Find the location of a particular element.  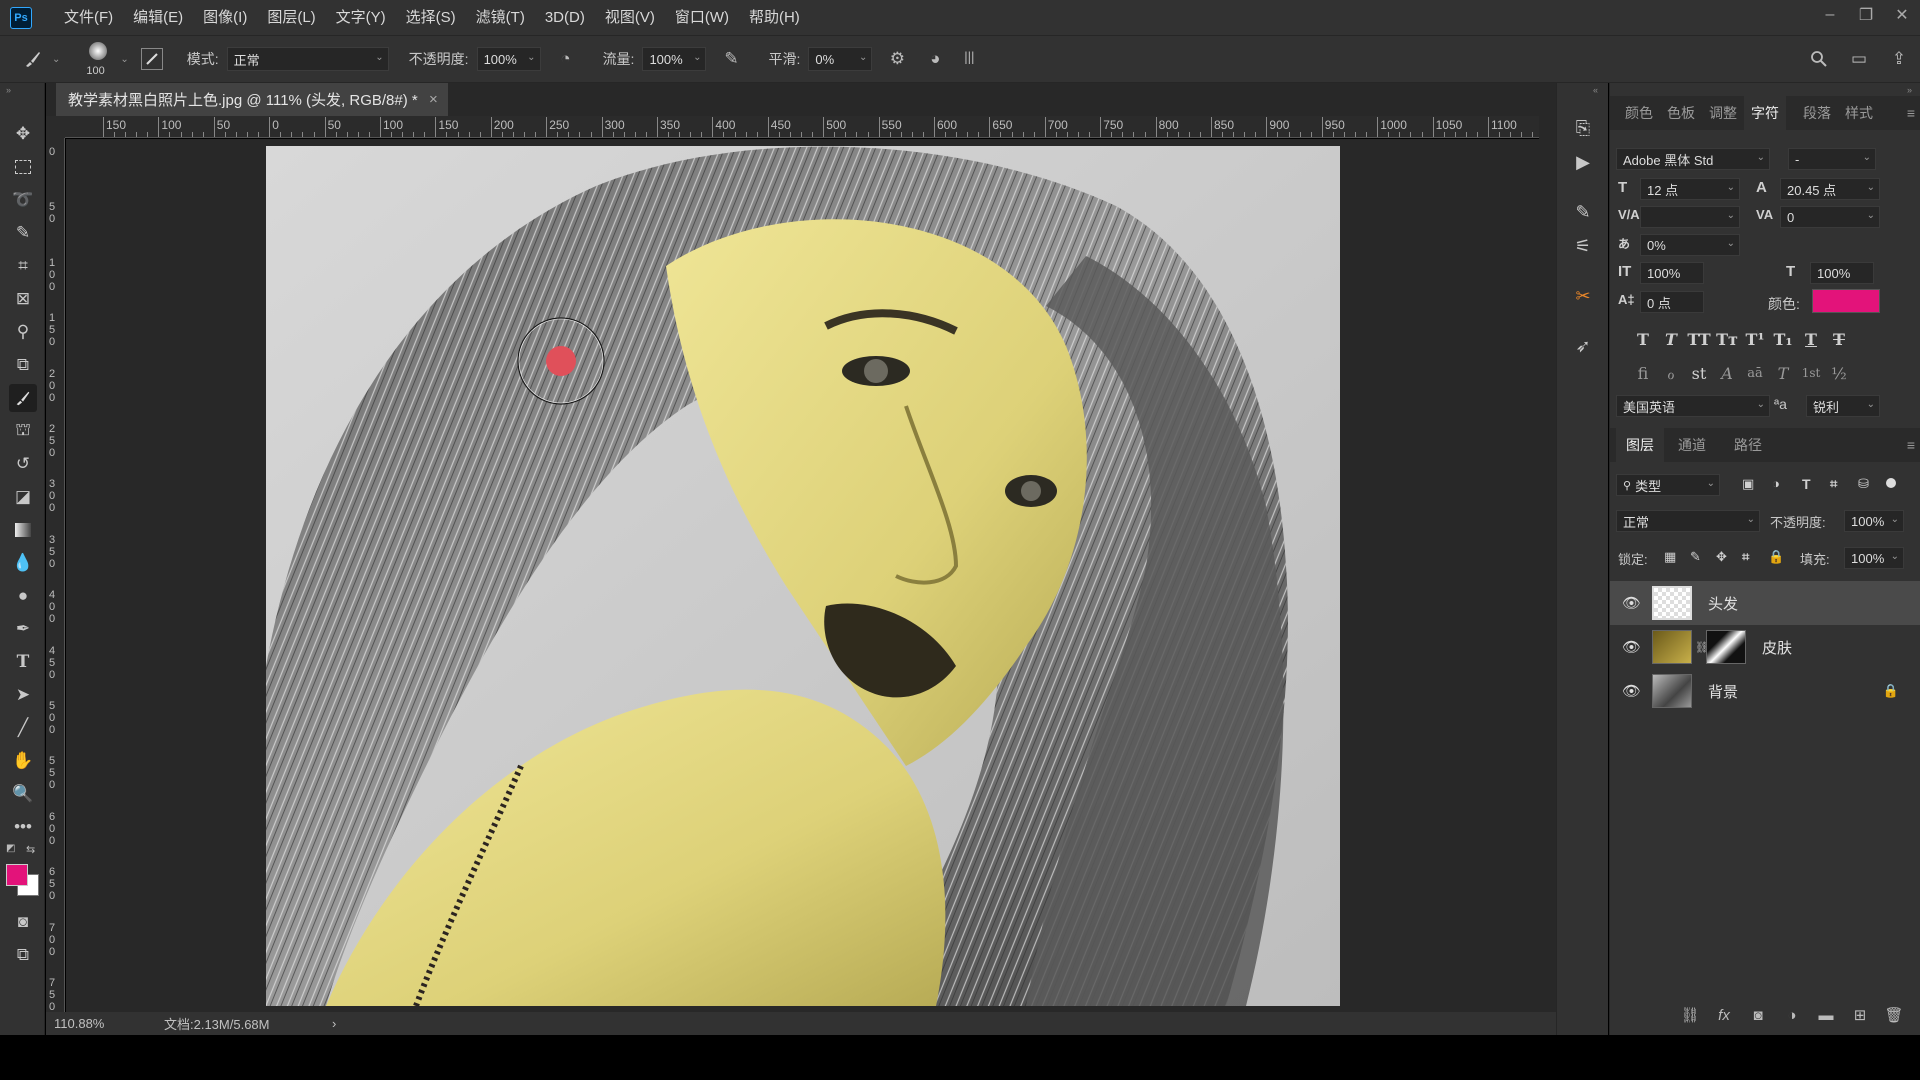

status-menu-arrow-icon: › is located at coordinates (334, 1023).